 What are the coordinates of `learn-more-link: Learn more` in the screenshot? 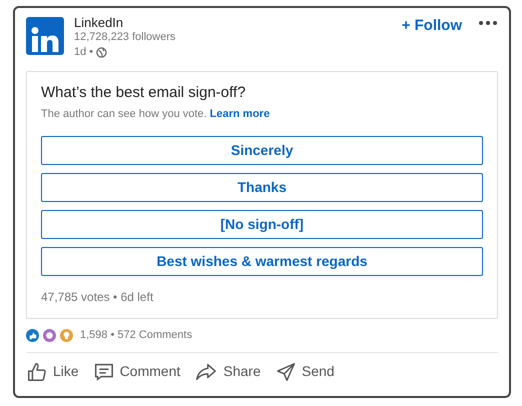 It's located at (240, 114).